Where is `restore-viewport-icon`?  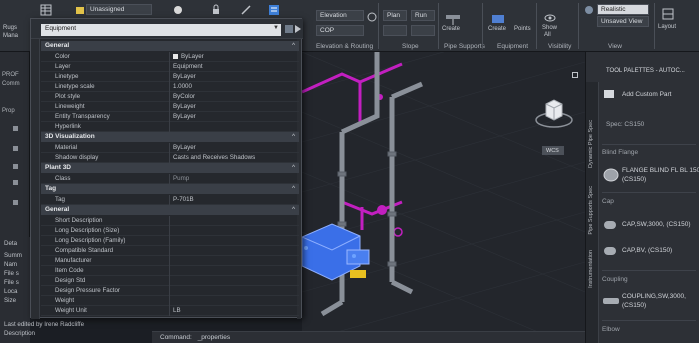 restore-viewport-icon is located at coordinates (575, 75).